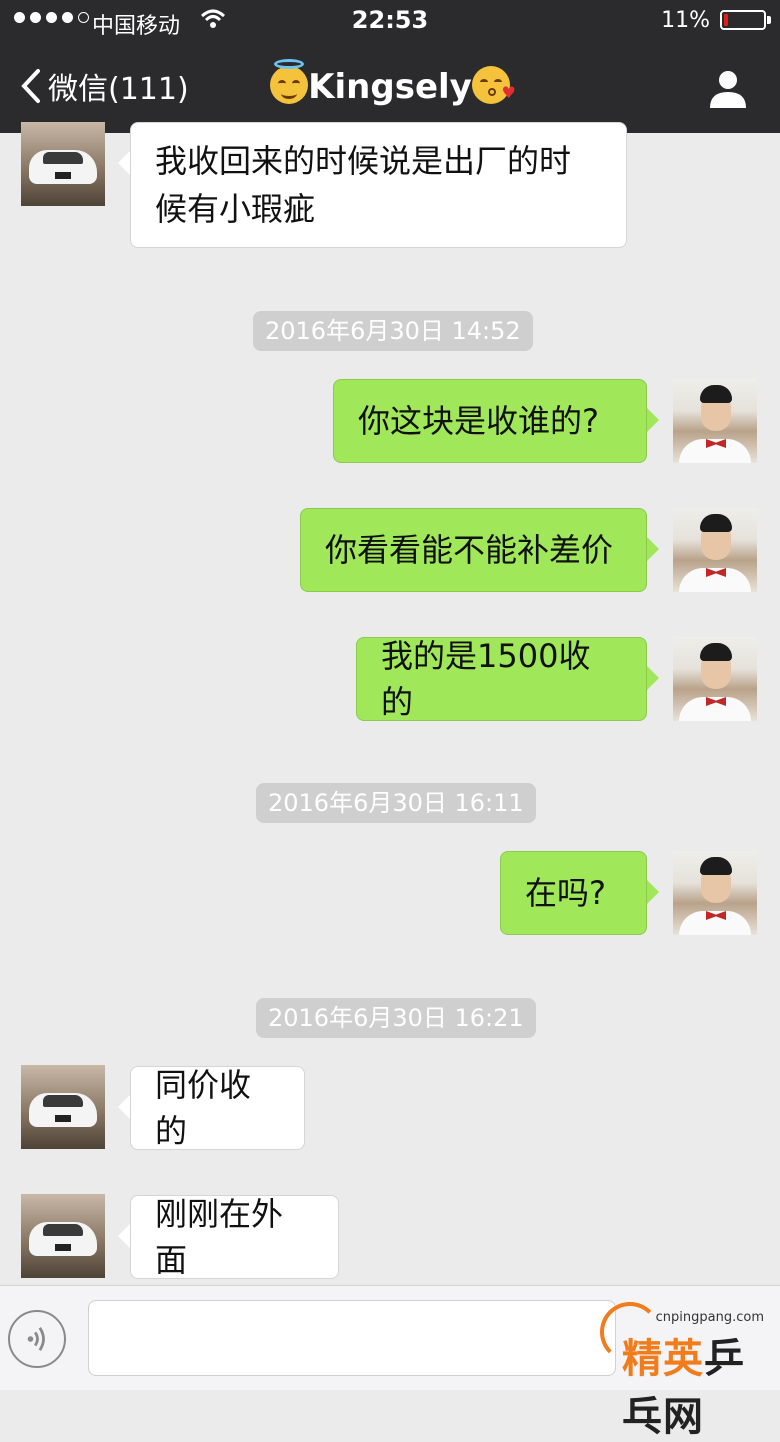  I want to click on voice-input-button, so click(37, 1339).